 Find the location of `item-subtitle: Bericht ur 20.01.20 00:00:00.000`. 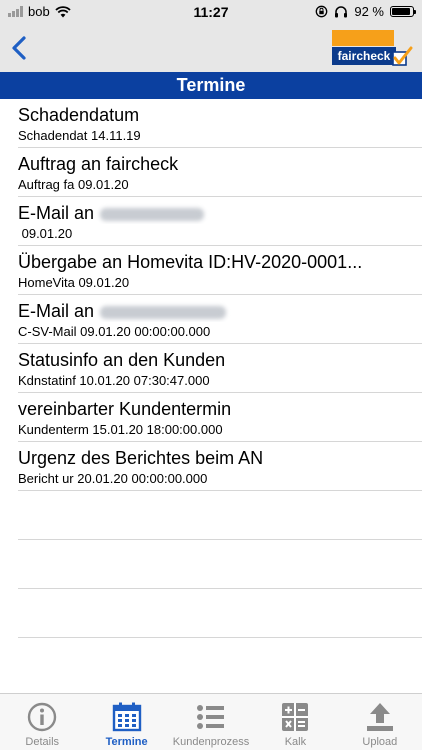

item-subtitle: Bericht ur 20.01.20 00:00:00.000 is located at coordinates (113, 478).